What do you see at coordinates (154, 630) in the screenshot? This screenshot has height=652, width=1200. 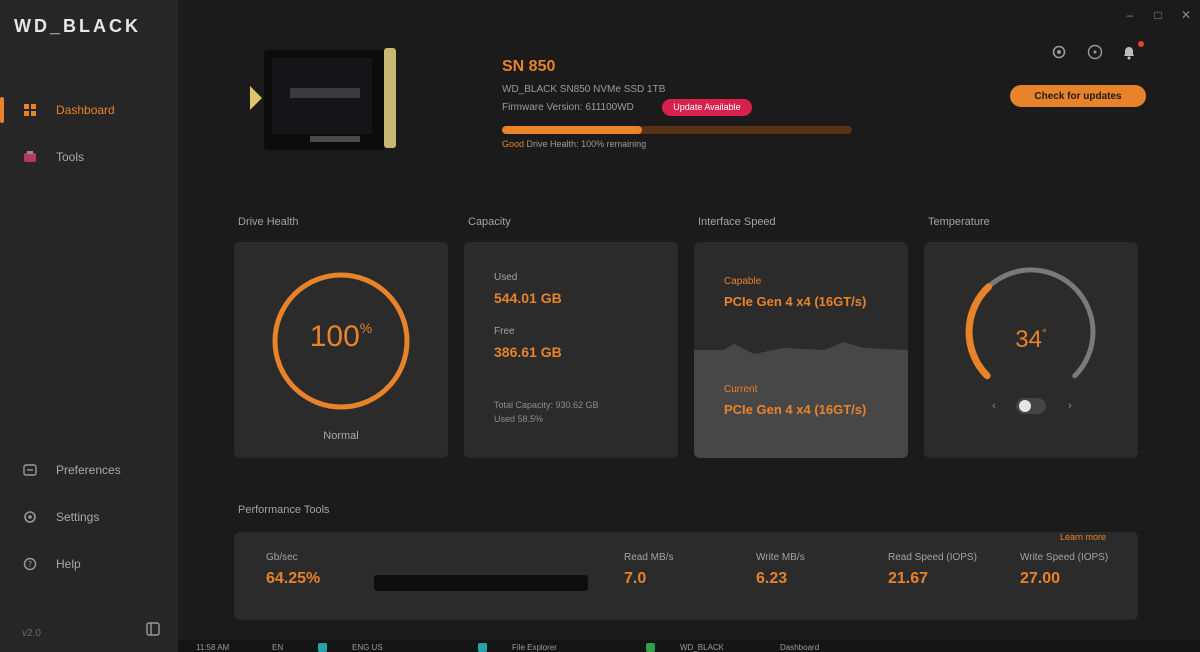 I see `collapse-icon` at bounding box center [154, 630].